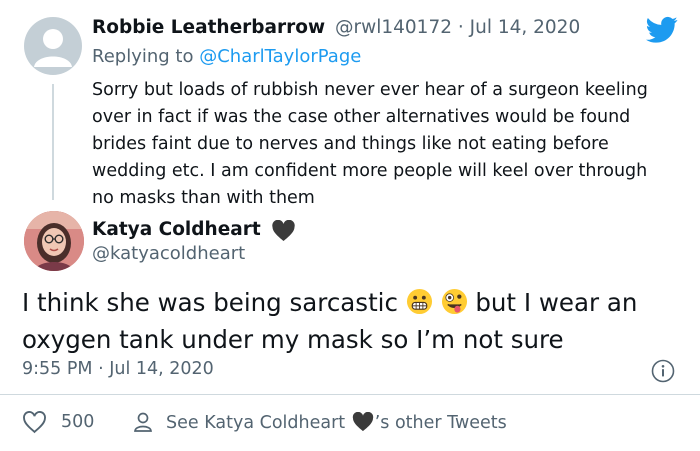 The width and height of the screenshot is (700, 451). What do you see at coordinates (53, 142) in the screenshot?
I see `thread-connector-line` at bounding box center [53, 142].